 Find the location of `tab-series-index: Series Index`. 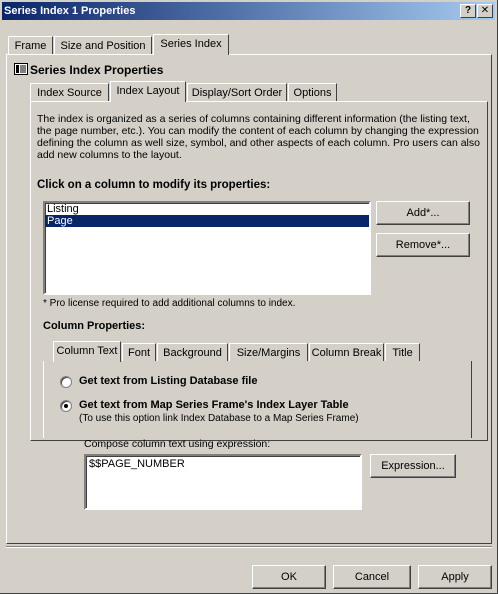

tab-series-index: Series Index is located at coordinates (191, 44).